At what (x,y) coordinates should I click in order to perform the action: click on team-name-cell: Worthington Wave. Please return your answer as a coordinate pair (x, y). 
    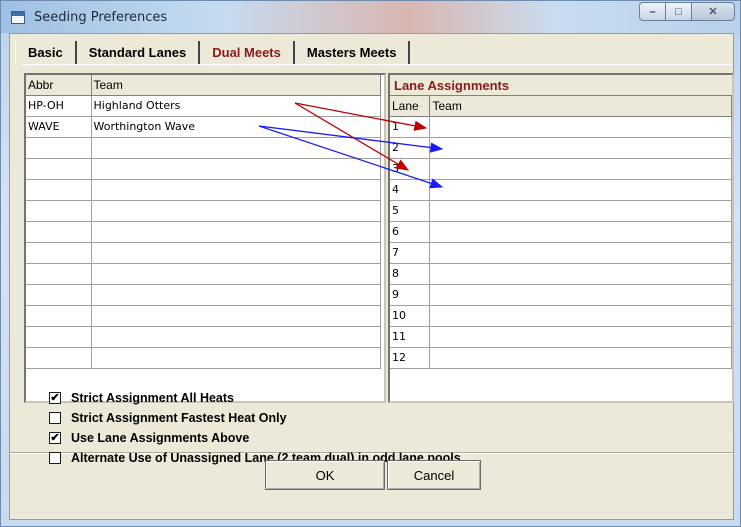
    Looking at the image, I should click on (236, 127).